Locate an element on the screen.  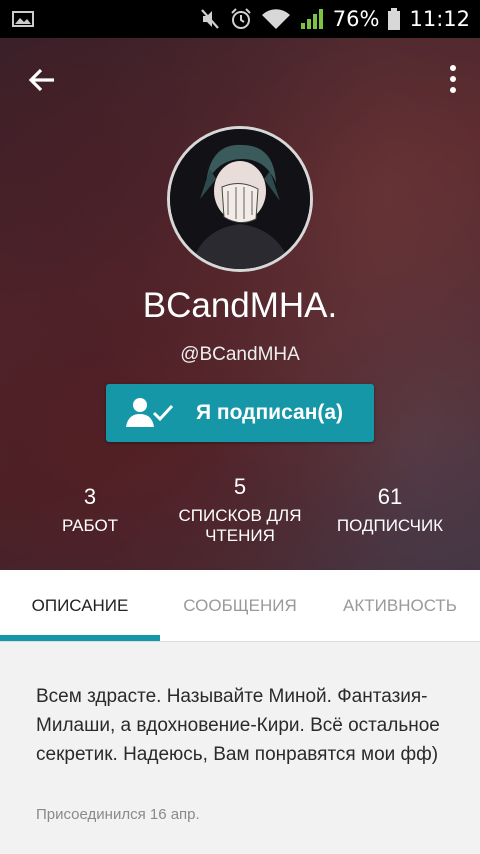
stat-works: 3 РАБОТ is located at coordinates (90, 510).